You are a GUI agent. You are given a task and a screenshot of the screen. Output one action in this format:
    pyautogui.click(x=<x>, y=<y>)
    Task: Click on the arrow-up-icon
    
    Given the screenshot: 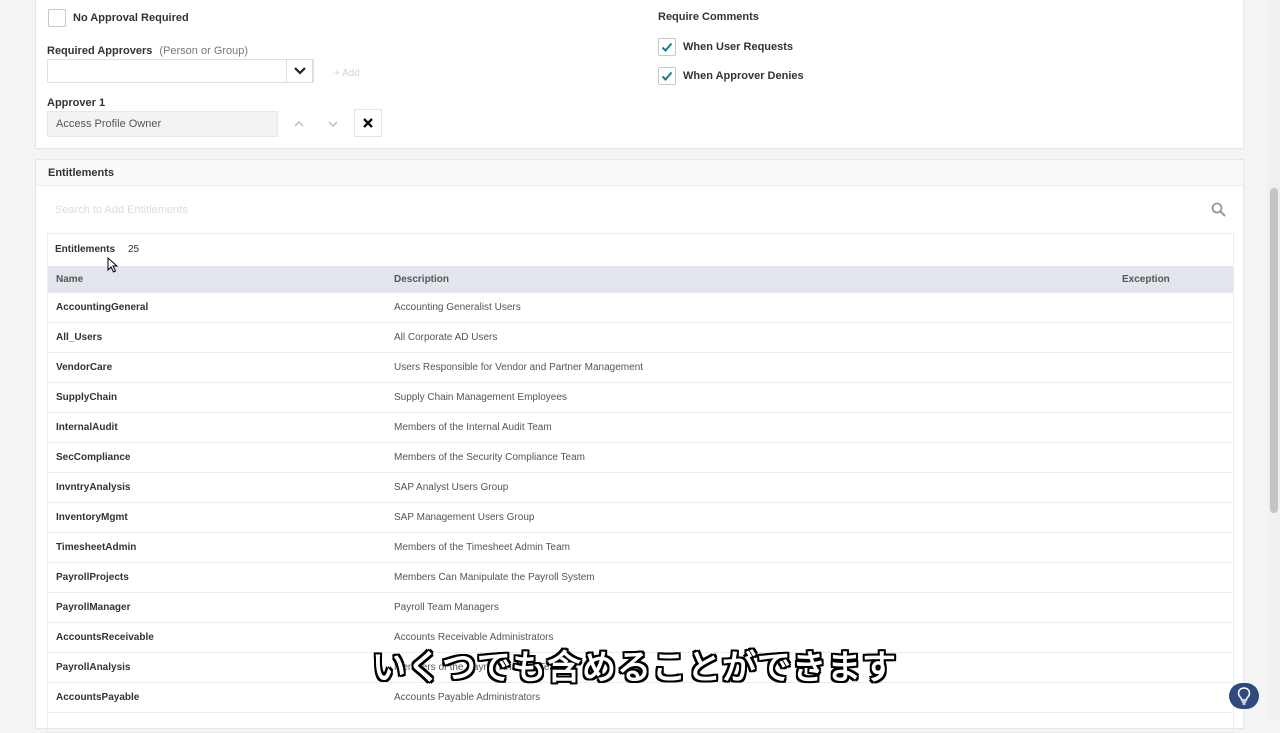 What is the action you would take?
    pyautogui.click(x=299, y=124)
    